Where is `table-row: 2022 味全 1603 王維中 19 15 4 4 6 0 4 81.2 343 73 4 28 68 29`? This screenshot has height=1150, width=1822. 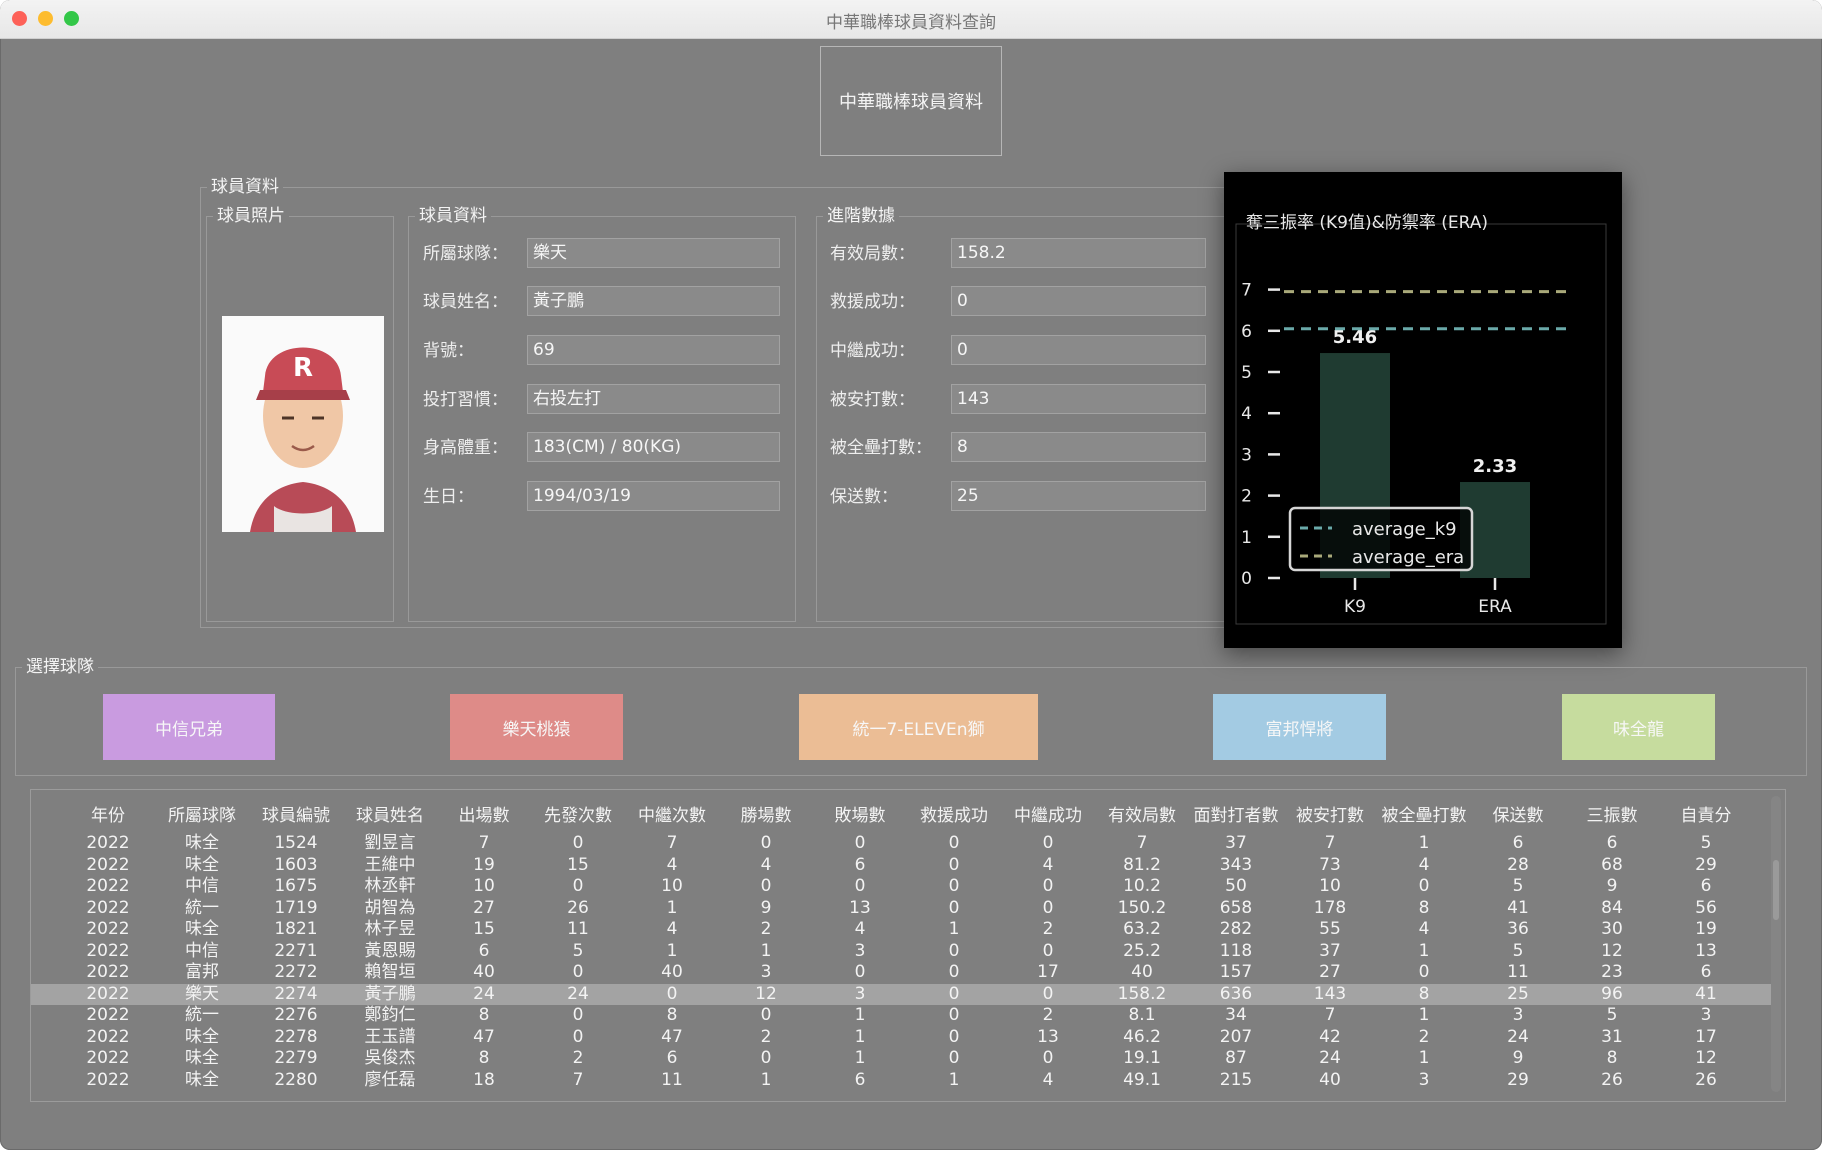 table-row: 2022 味全 1603 王維中 19 15 4 4 6 0 4 81.2 343 73 4 28 68 29 is located at coordinates (901, 866).